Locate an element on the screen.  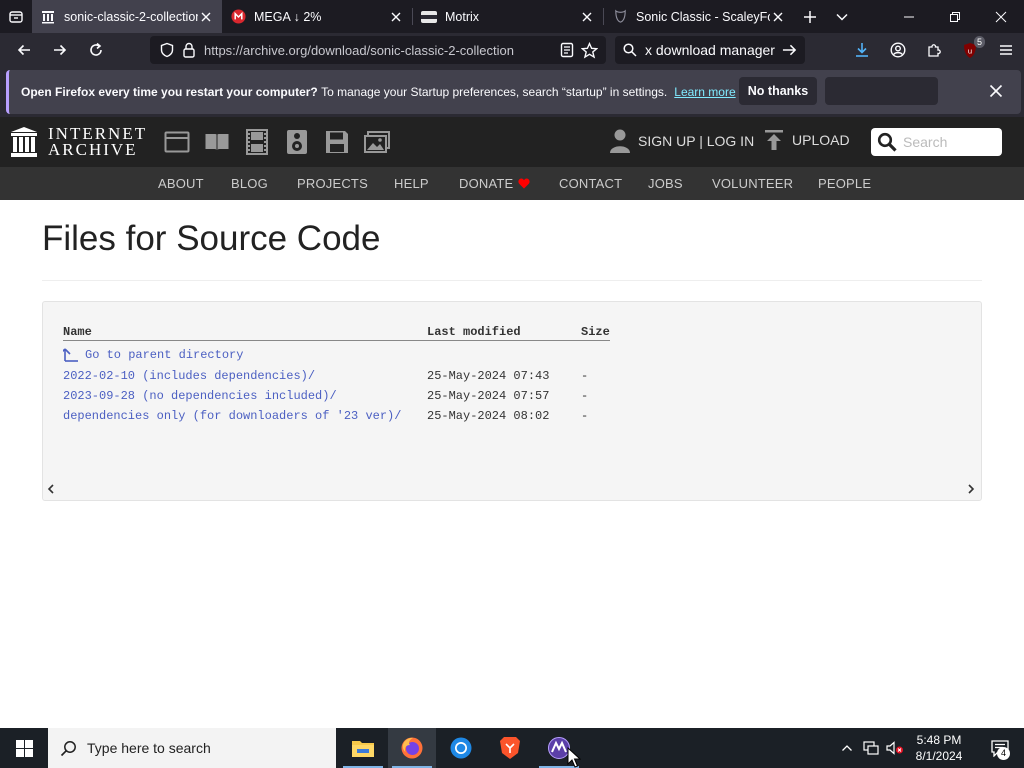
video-film-icon is located at coordinates (257, 142).